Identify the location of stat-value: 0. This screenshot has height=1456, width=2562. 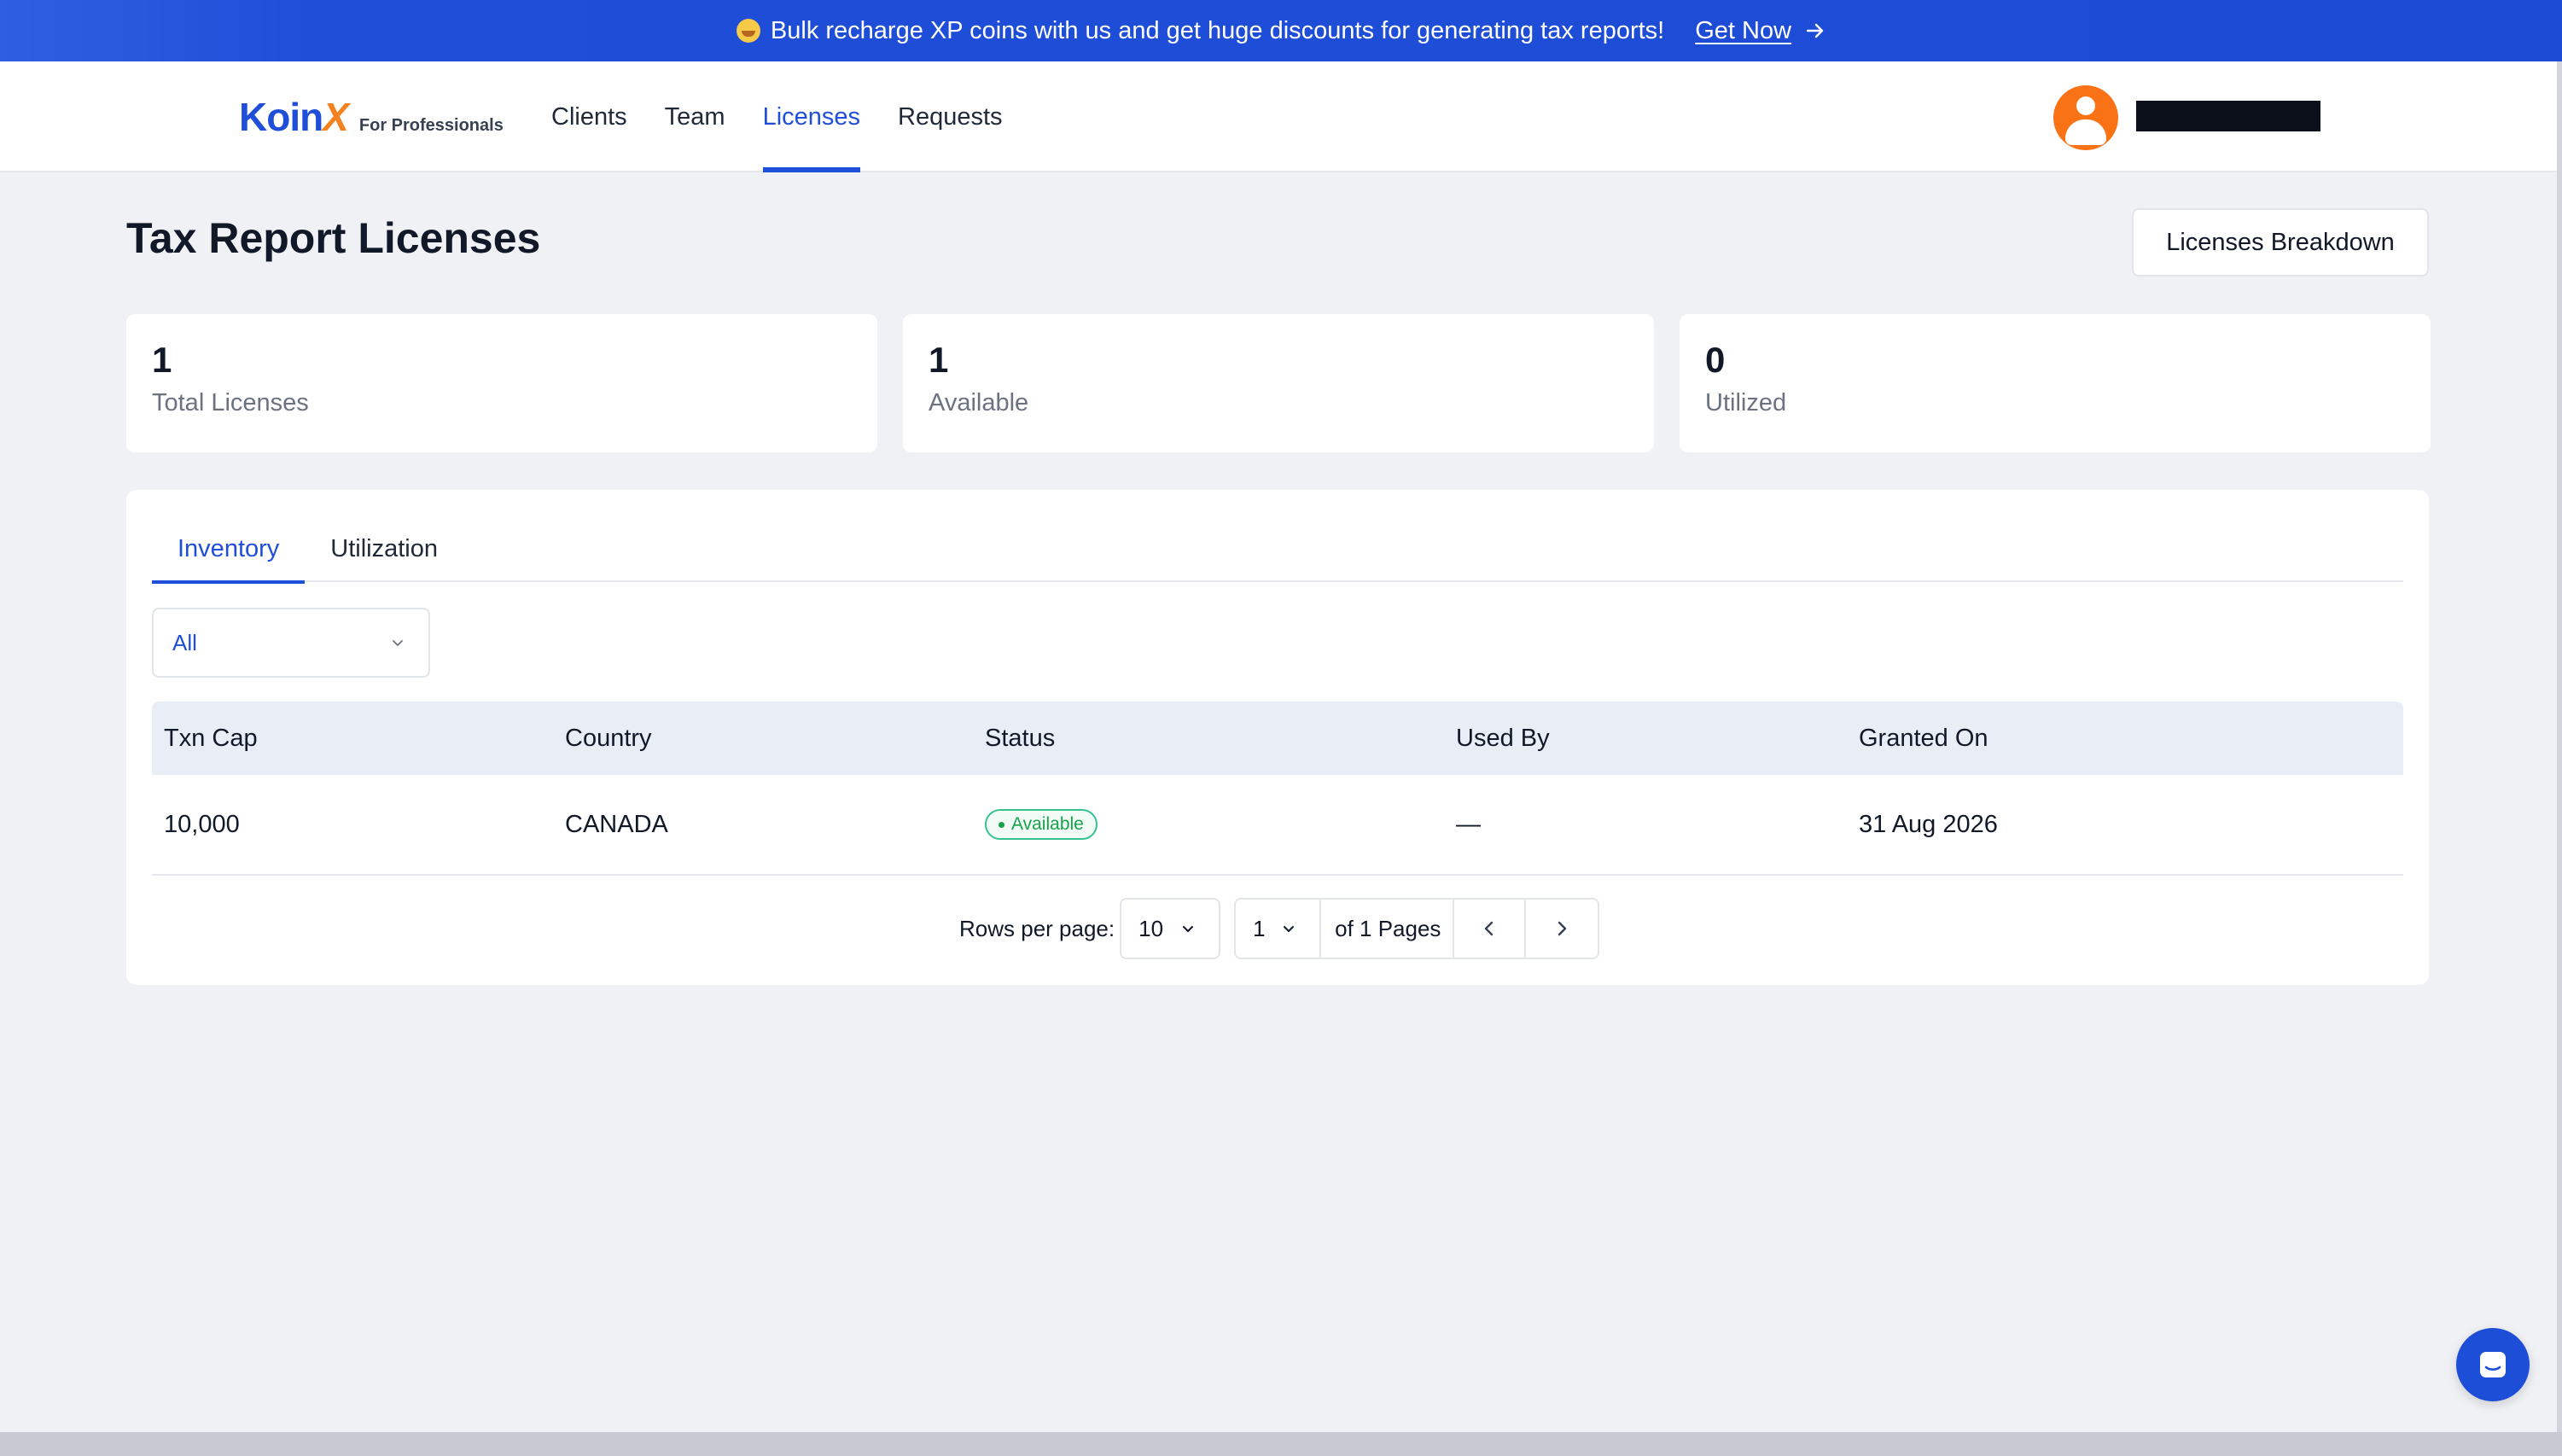
(1716, 360).